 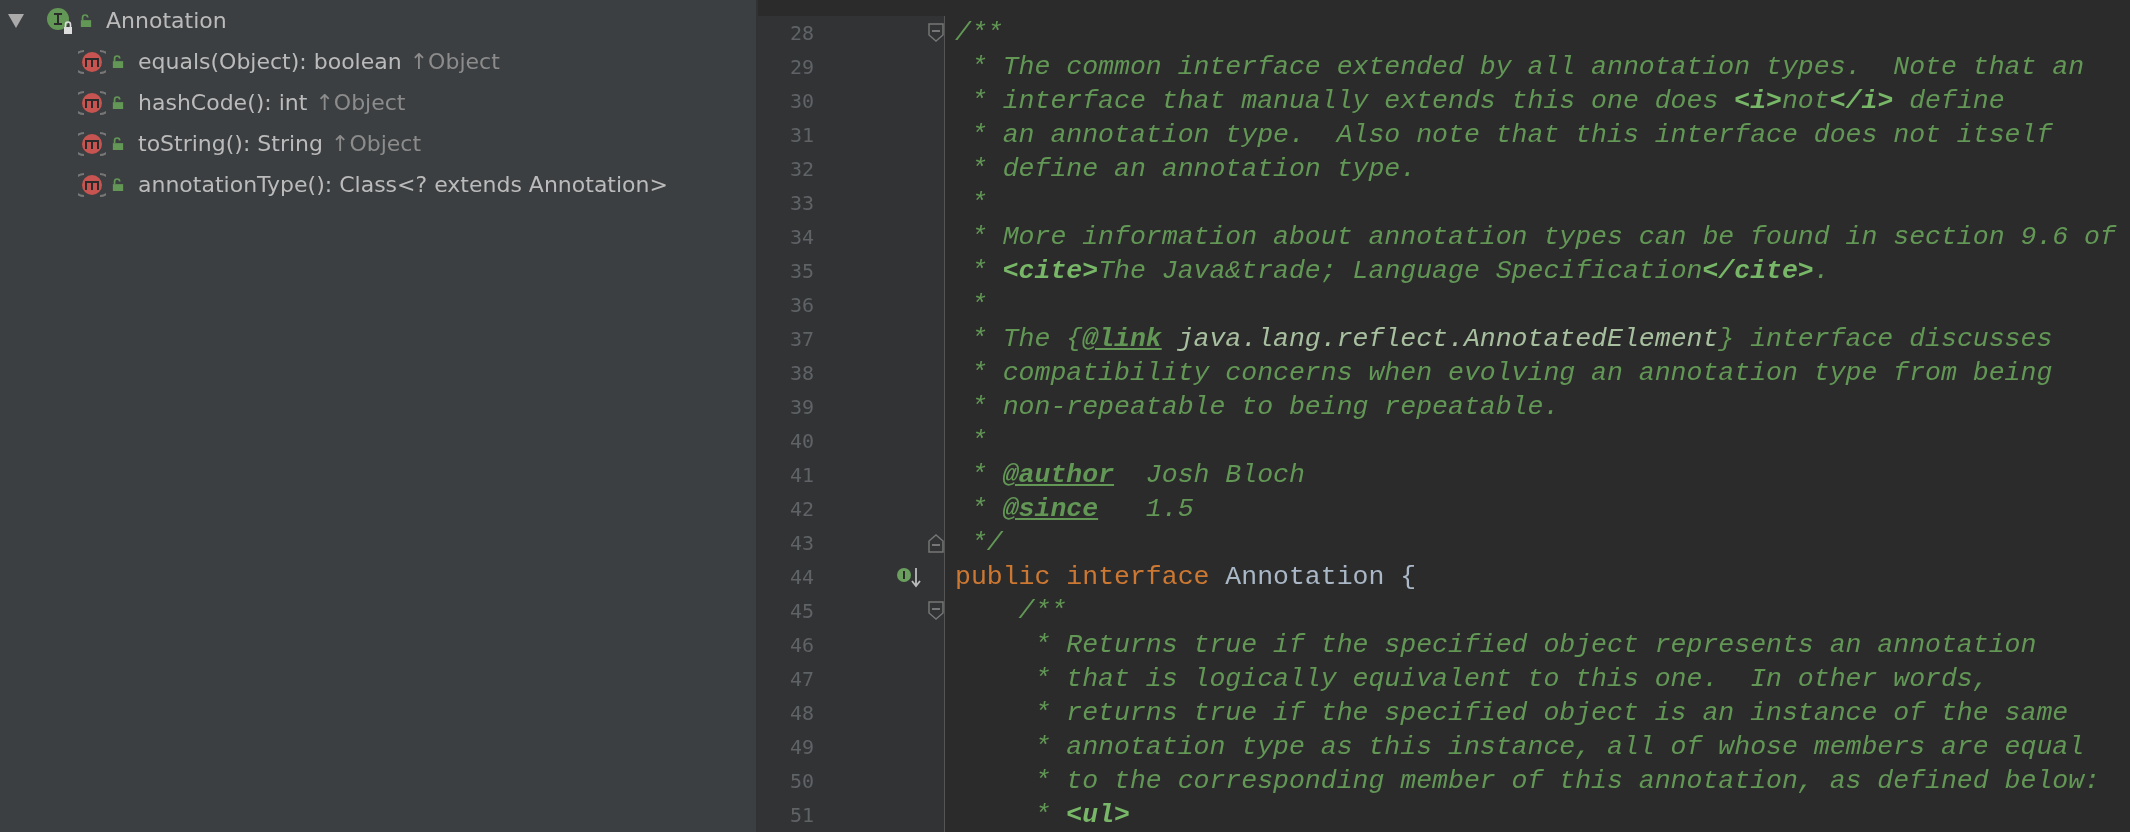 What do you see at coordinates (60, 20) in the screenshot?
I see `interface-icon` at bounding box center [60, 20].